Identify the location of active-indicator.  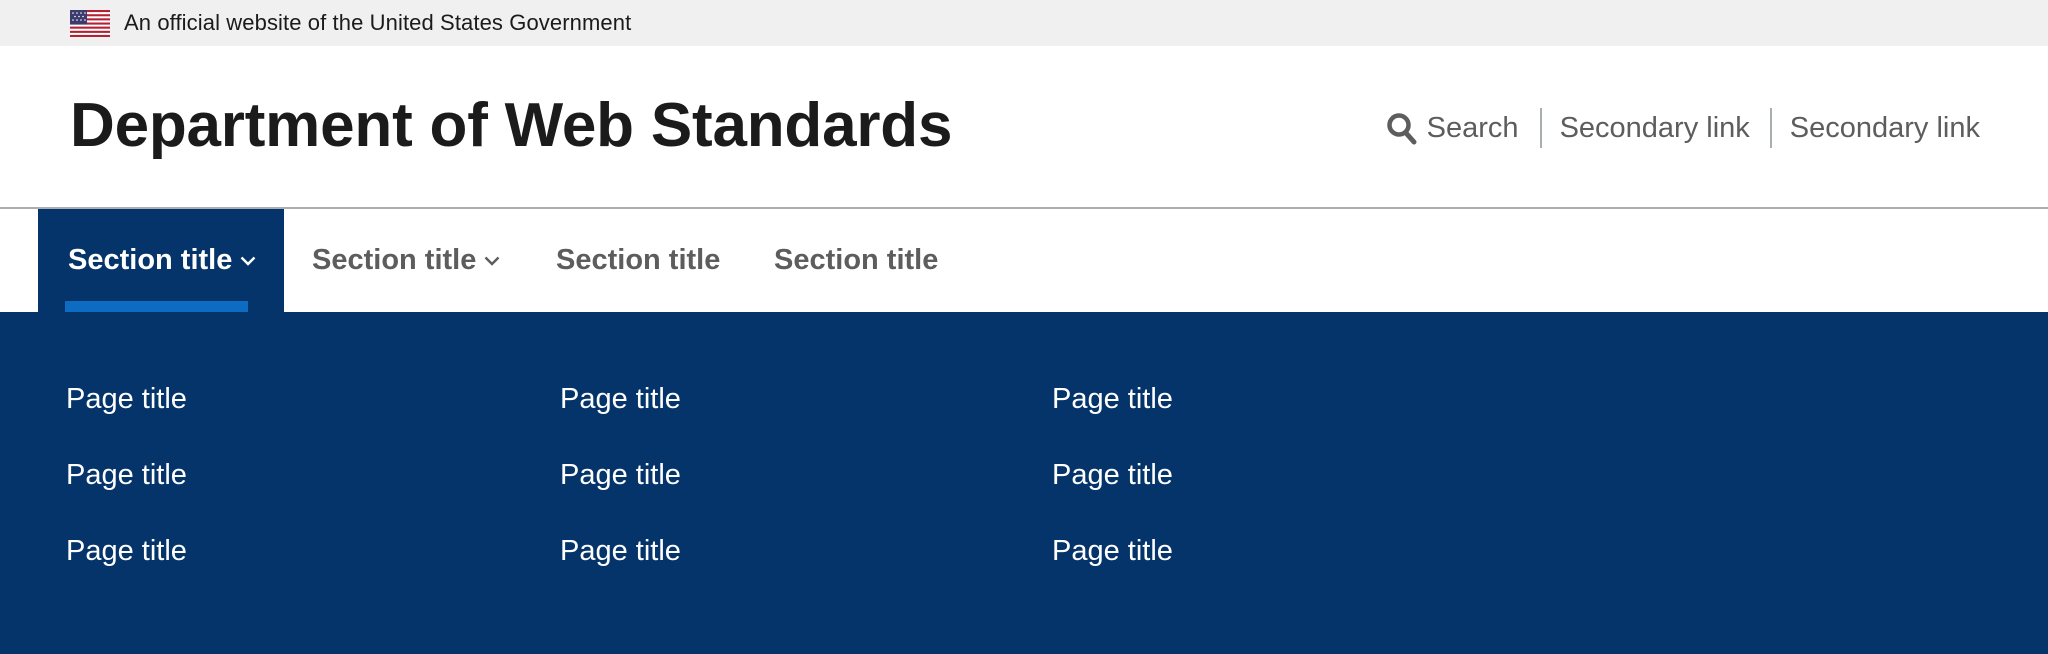
(156, 306).